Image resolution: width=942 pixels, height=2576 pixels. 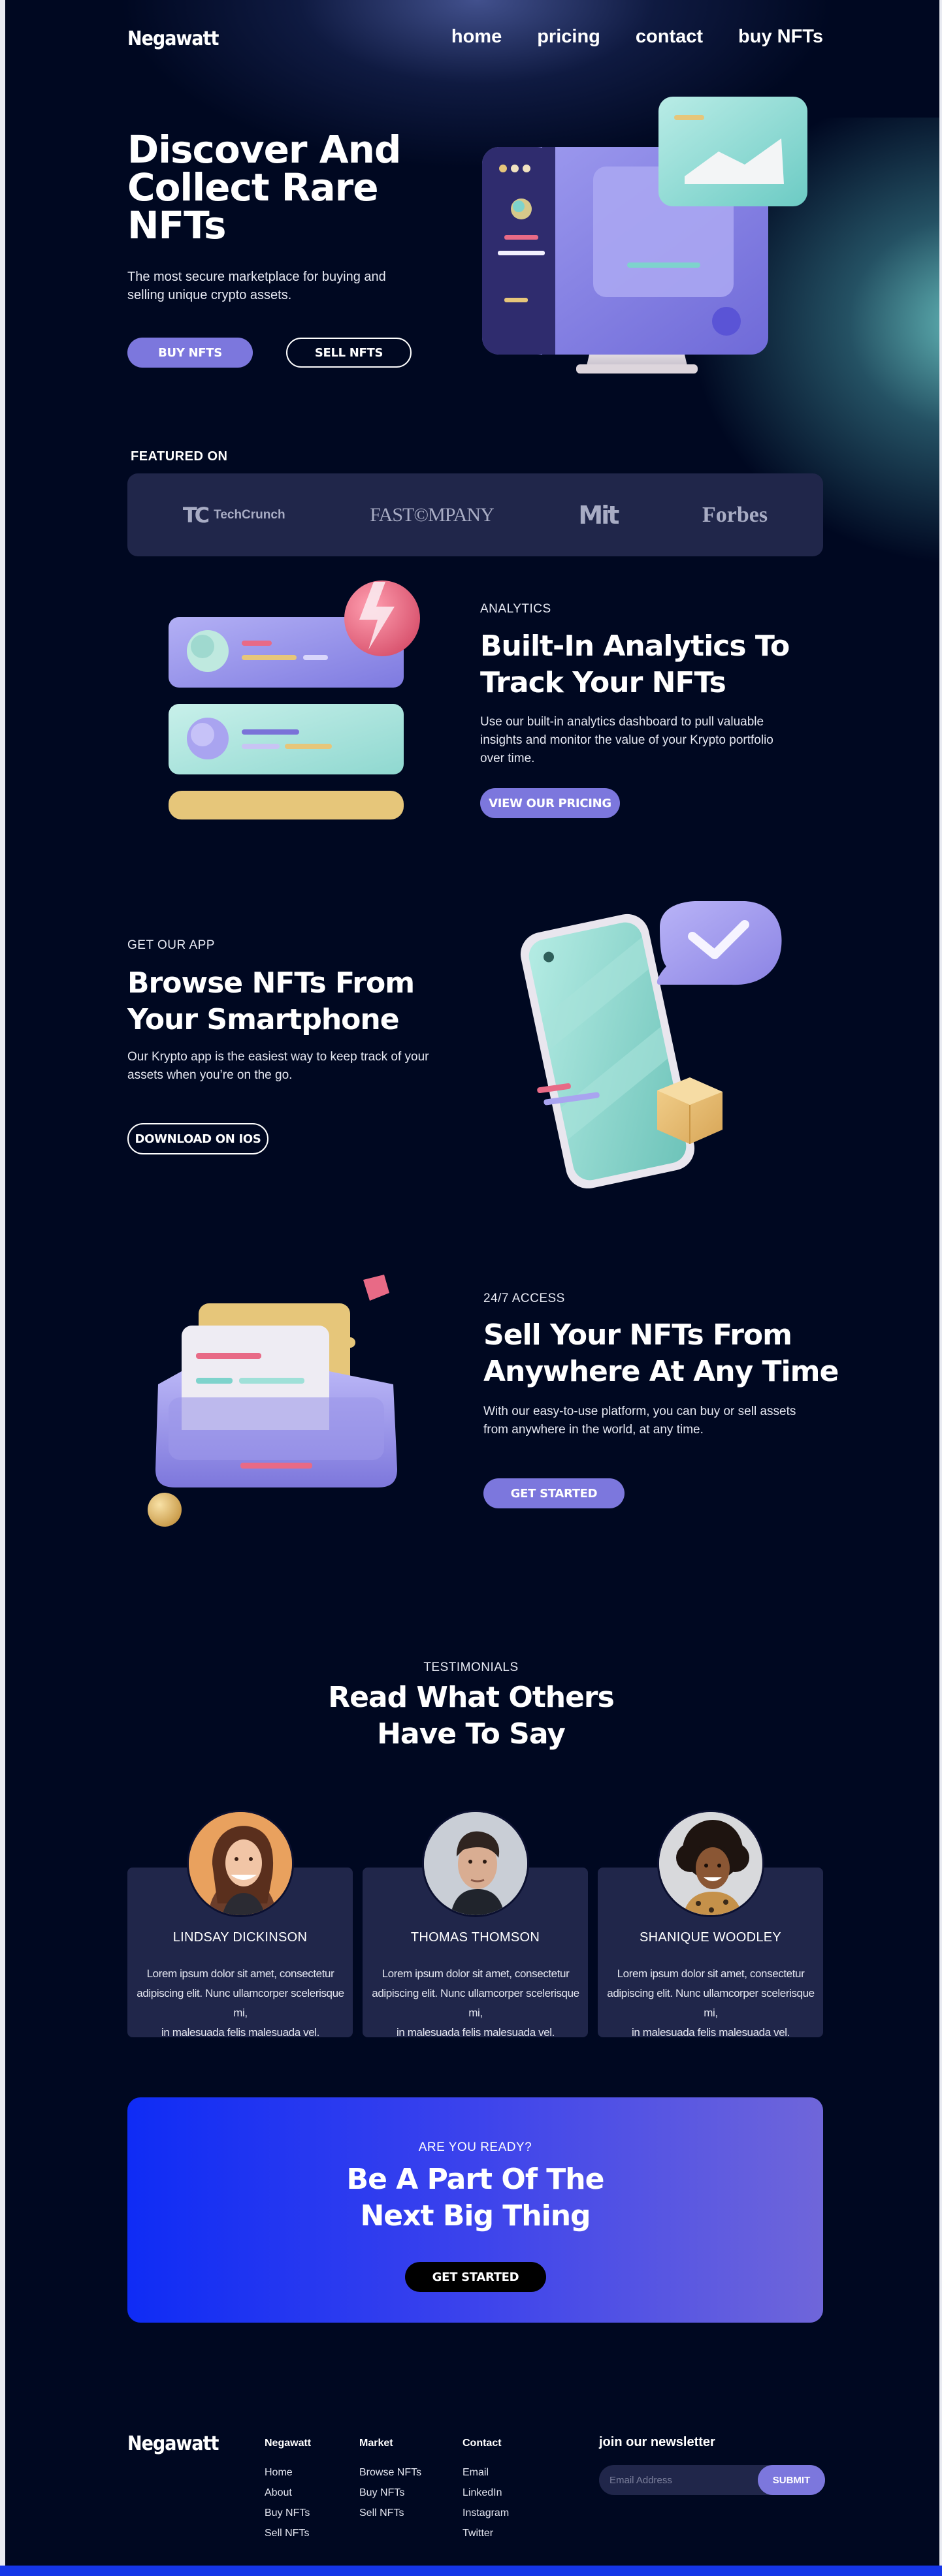 I want to click on sell-nfts-button: SELL NFTS, so click(x=349, y=353).